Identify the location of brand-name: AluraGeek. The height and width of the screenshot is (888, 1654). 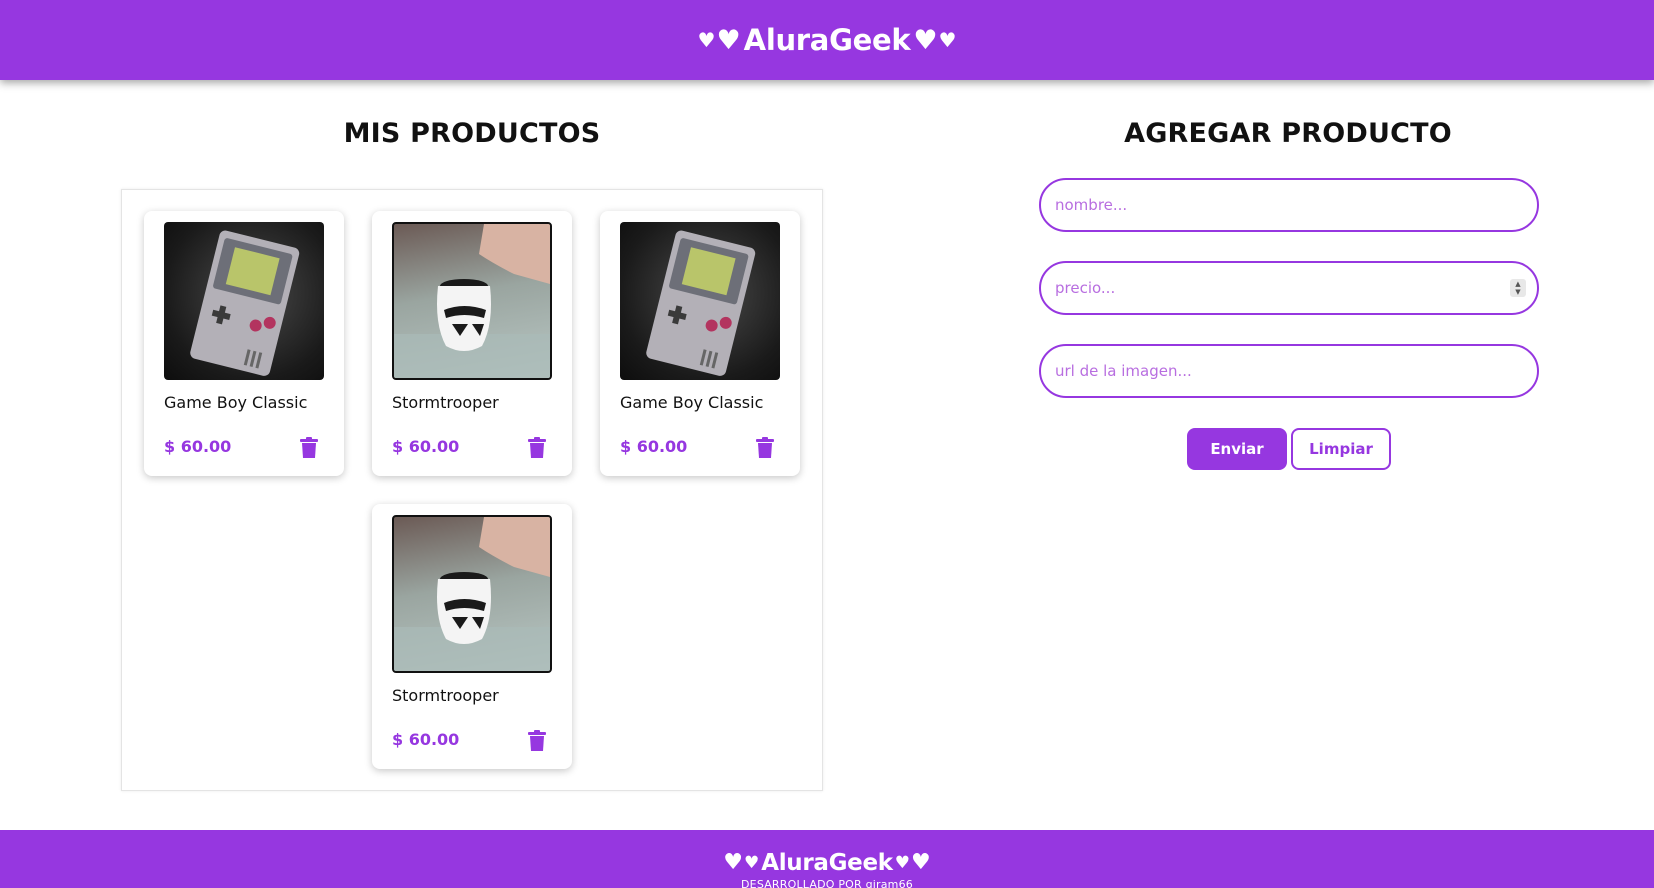
(827, 40).